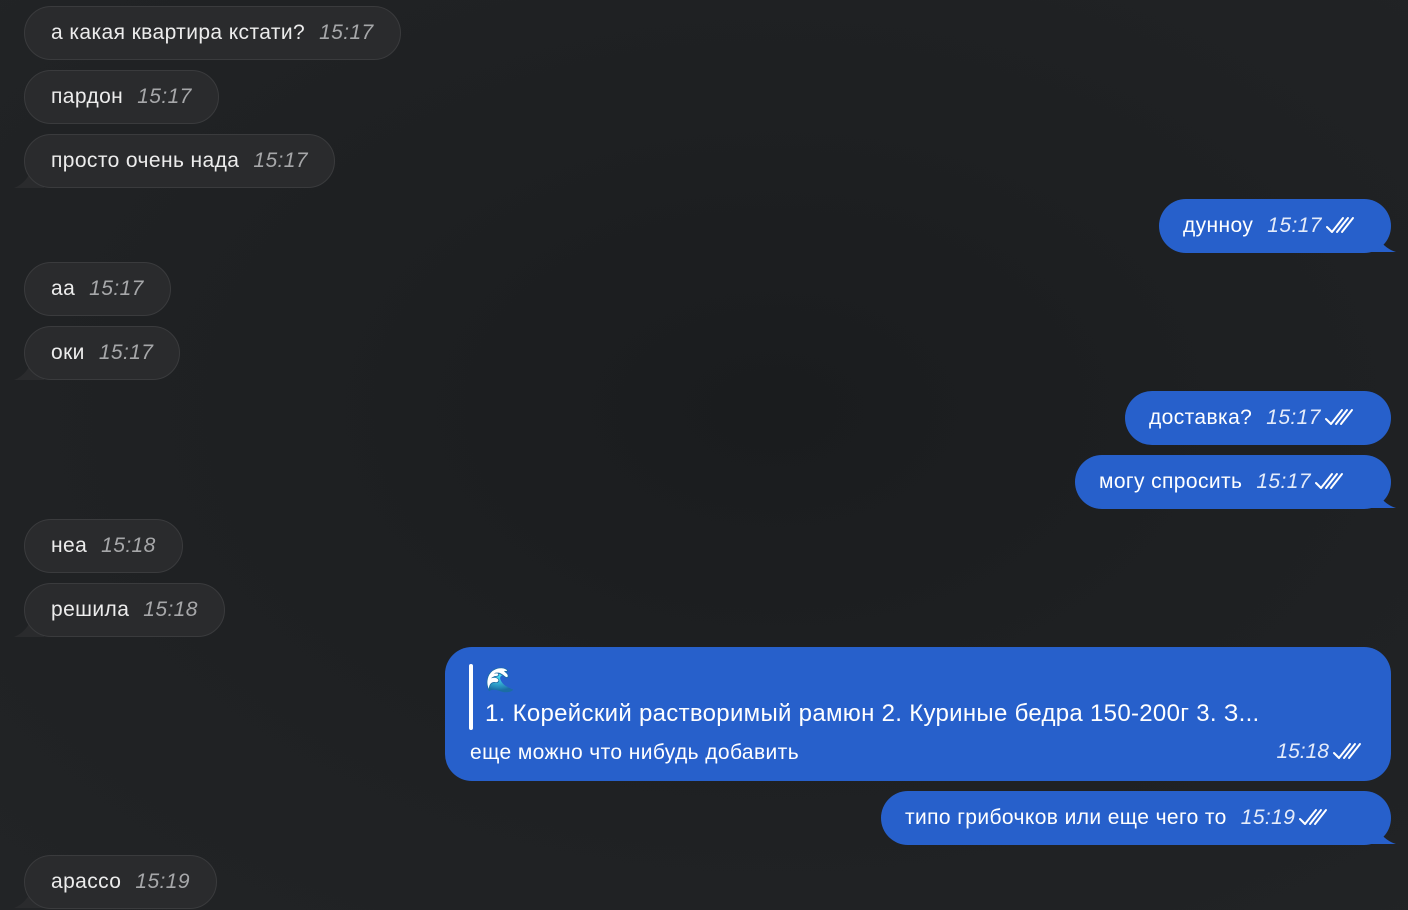  Describe the element at coordinates (87, 96) in the screenshot. I see `message-text: пардон` at that location.